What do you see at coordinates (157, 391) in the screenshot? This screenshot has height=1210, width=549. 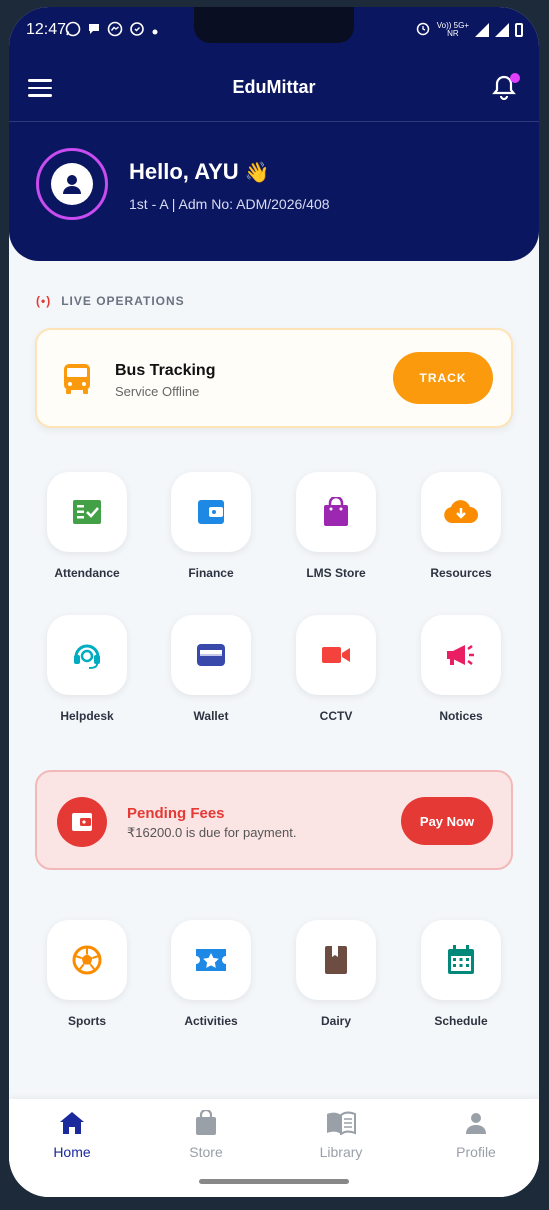 I see `bus-service-status: Service Offline` at bounding box center [157, 391].